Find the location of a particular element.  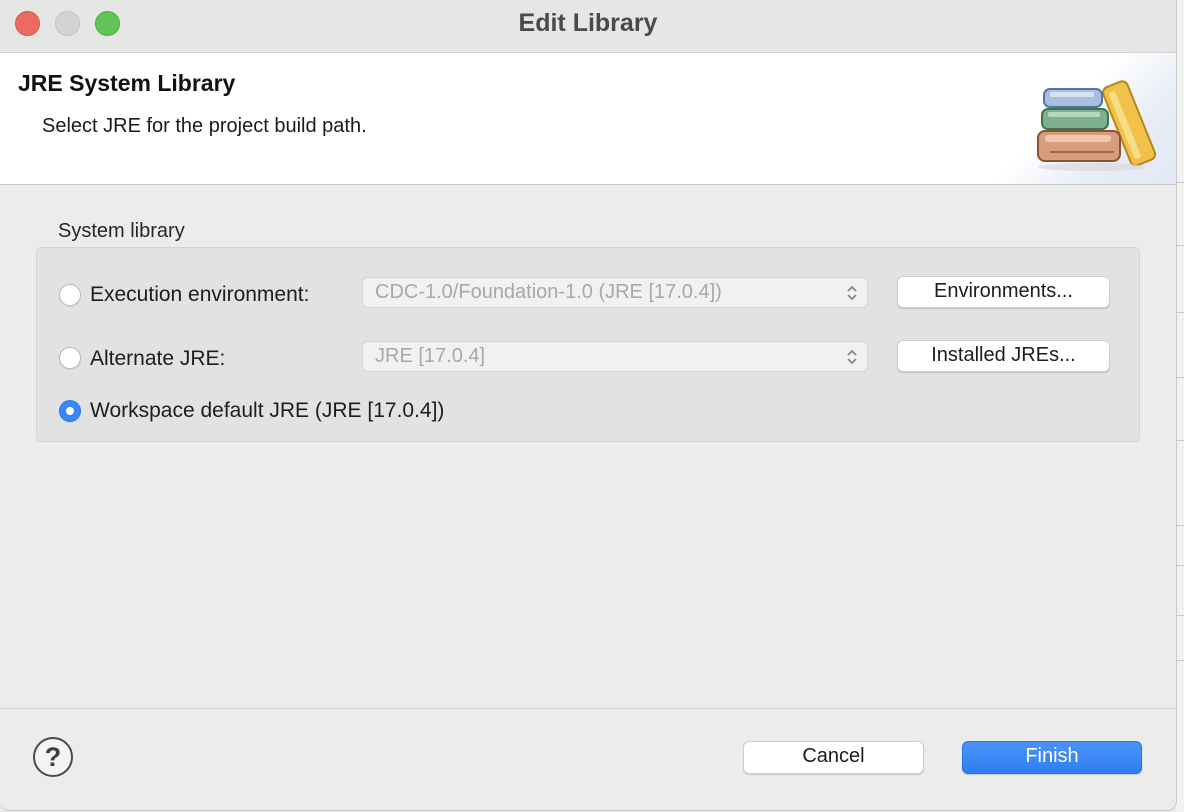

alternate-jre-select: JRE [17.0.4] is located at coordinates (615, 356).